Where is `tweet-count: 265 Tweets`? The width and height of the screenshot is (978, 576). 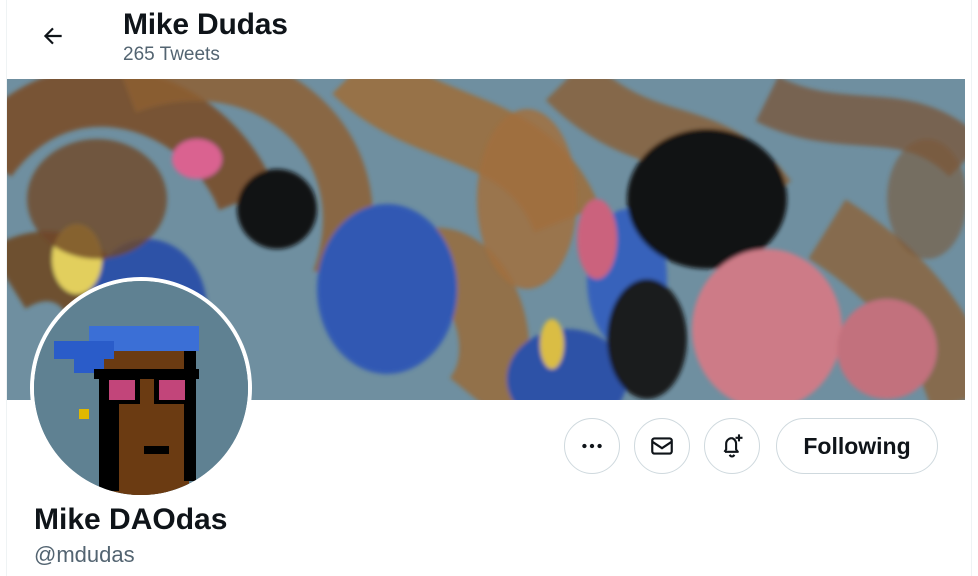
tweet-count: 265 Tweets is located at coordinates (171, 54).